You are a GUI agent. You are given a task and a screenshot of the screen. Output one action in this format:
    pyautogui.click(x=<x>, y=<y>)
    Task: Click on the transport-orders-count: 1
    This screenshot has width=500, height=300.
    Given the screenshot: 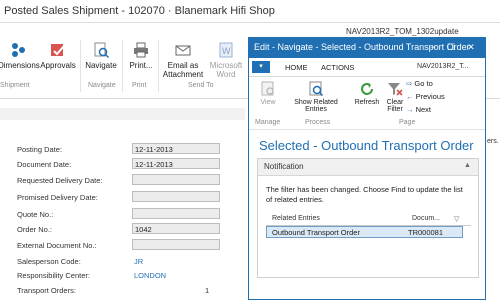 What is the action you would take?
    pyautogui.click(x=207, y=290)
    